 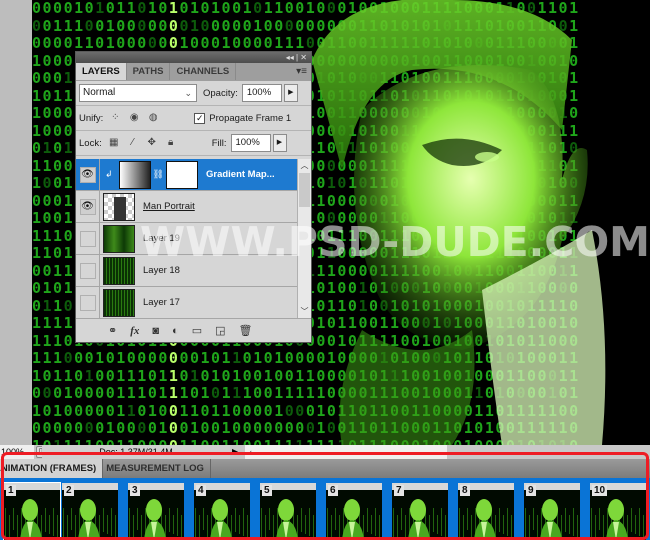 I want to click on lock-position-move-icon: ✥, so click(x=152, y=143).